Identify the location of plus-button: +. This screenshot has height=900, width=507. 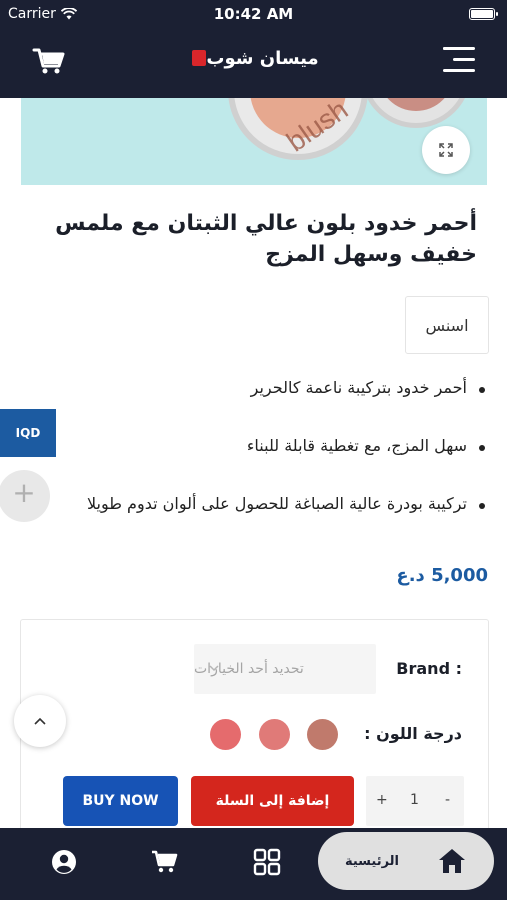
(25, 496).